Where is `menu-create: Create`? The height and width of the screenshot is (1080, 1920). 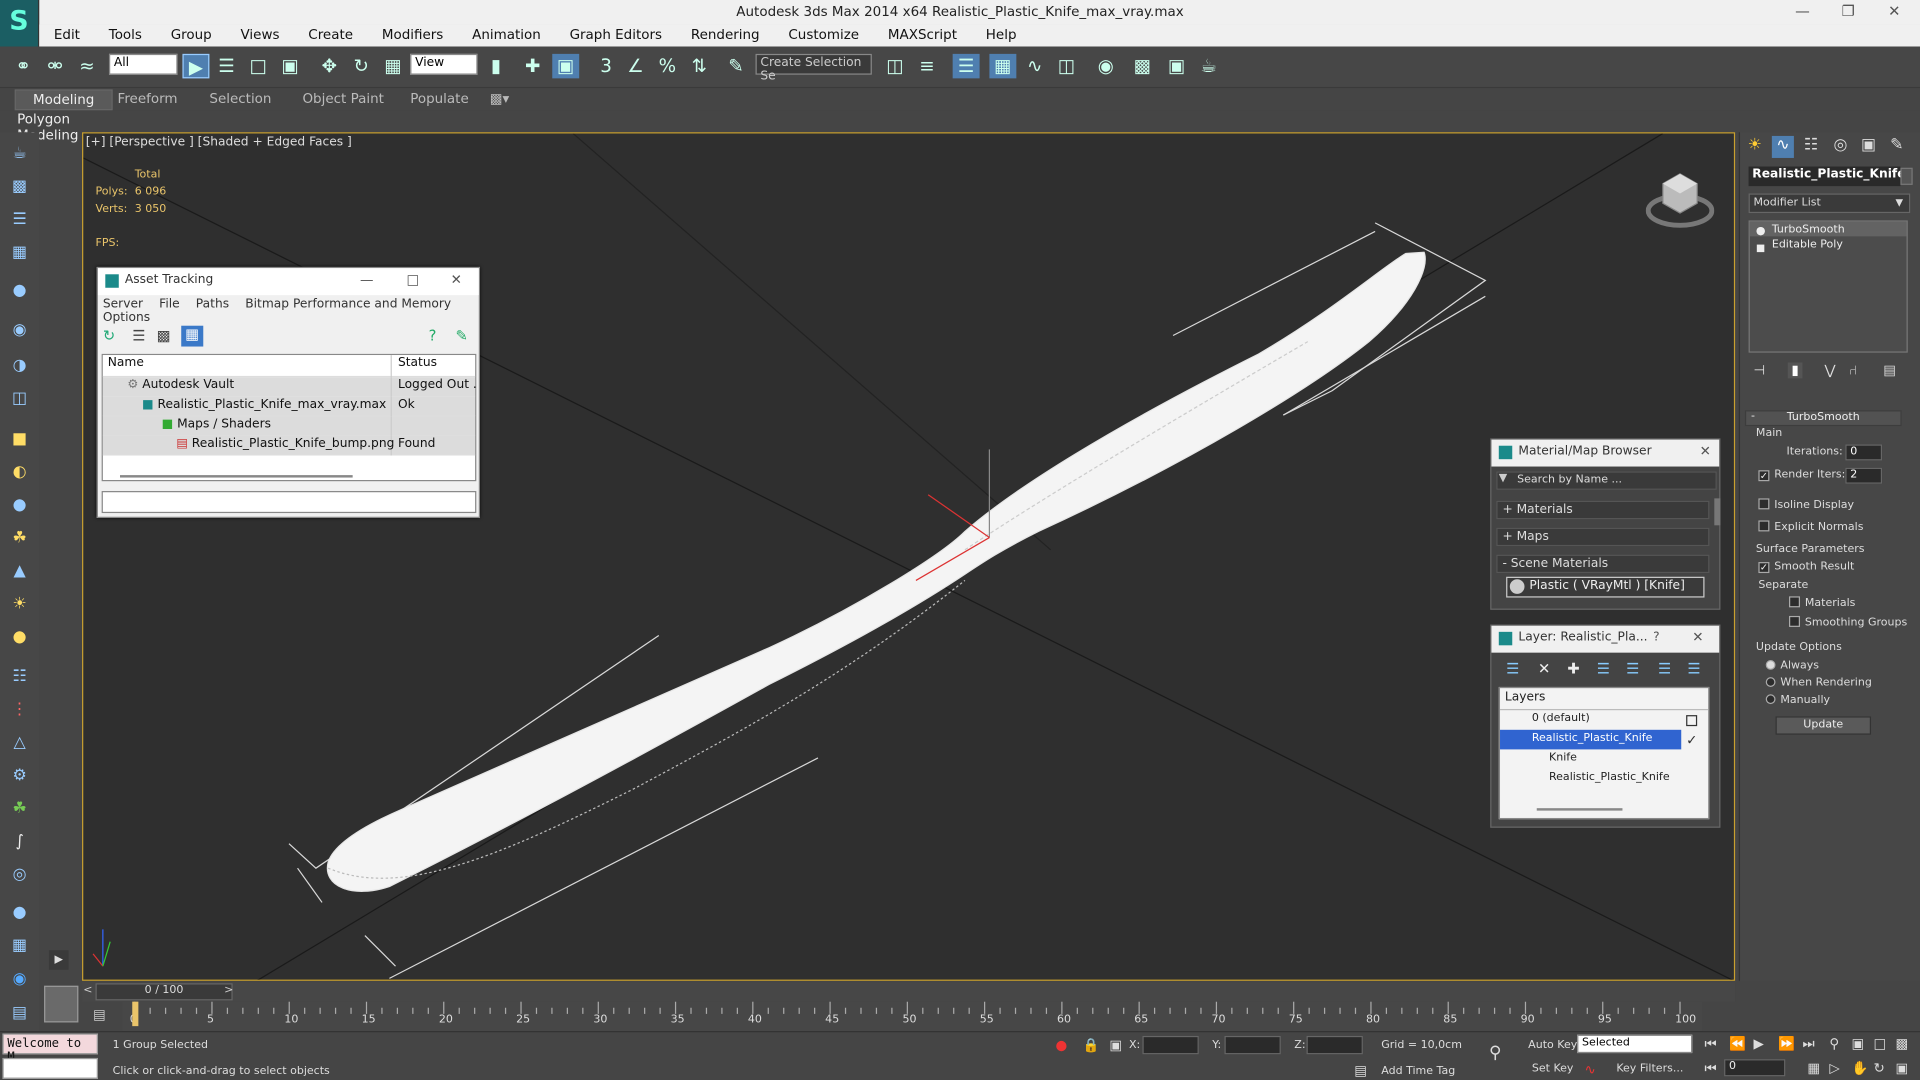 menu-create: Create is located at coordinates (330, 33).